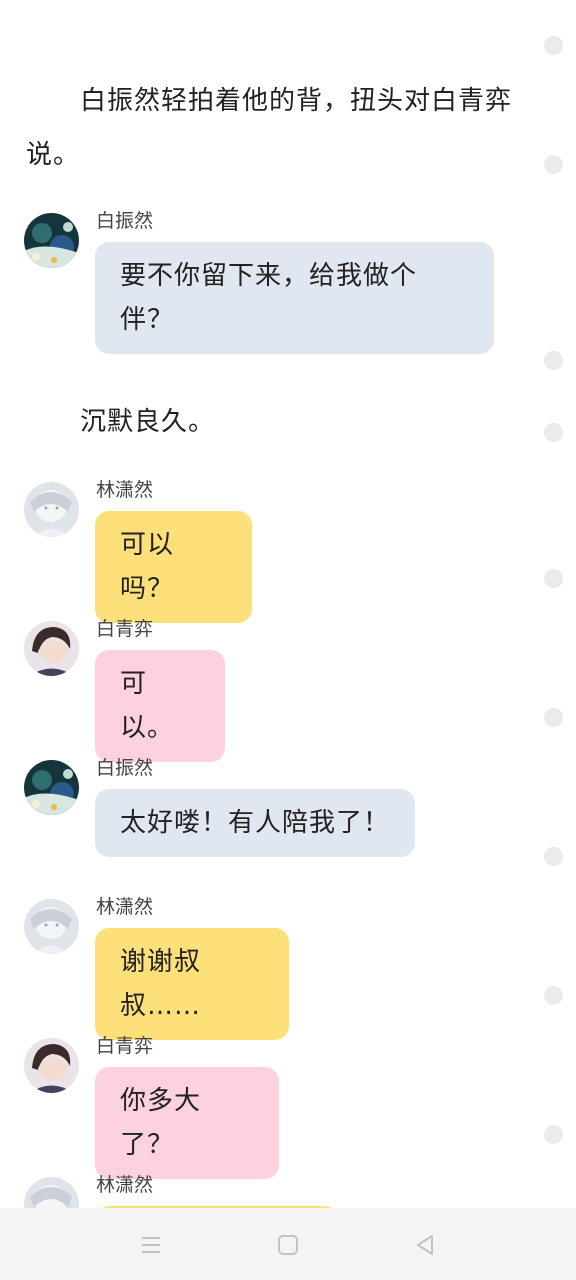 The image size is (576, 1280). I want to click on system-navigation-bar, so click(288, 1244).